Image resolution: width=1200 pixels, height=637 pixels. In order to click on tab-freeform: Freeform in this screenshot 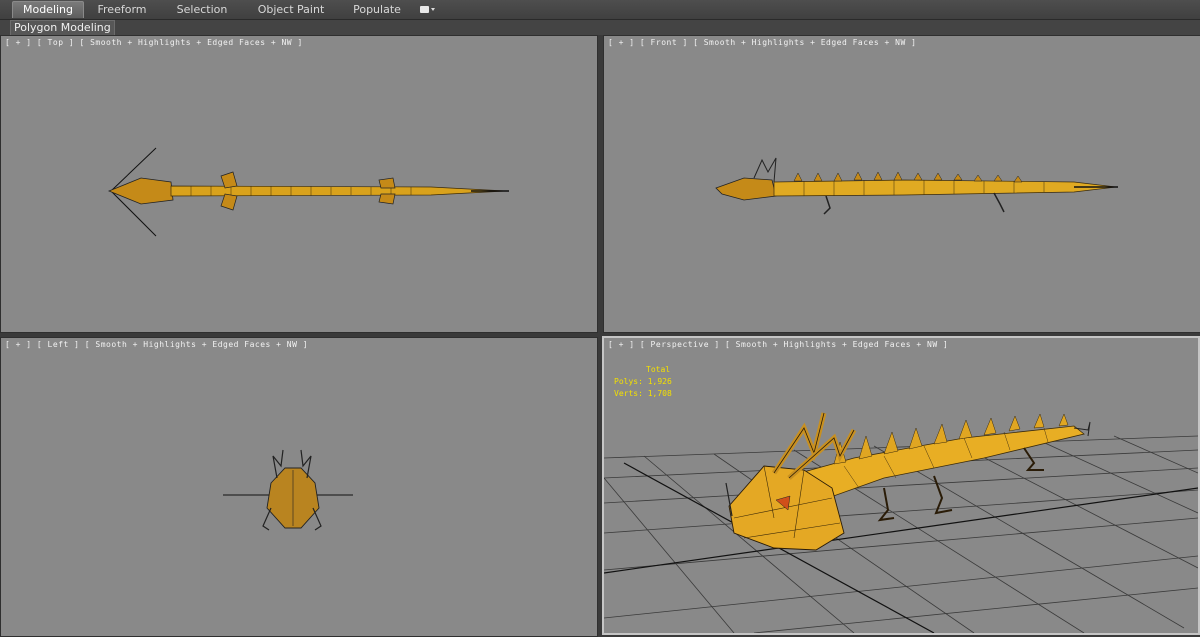, I will do `click(122, 10)`.